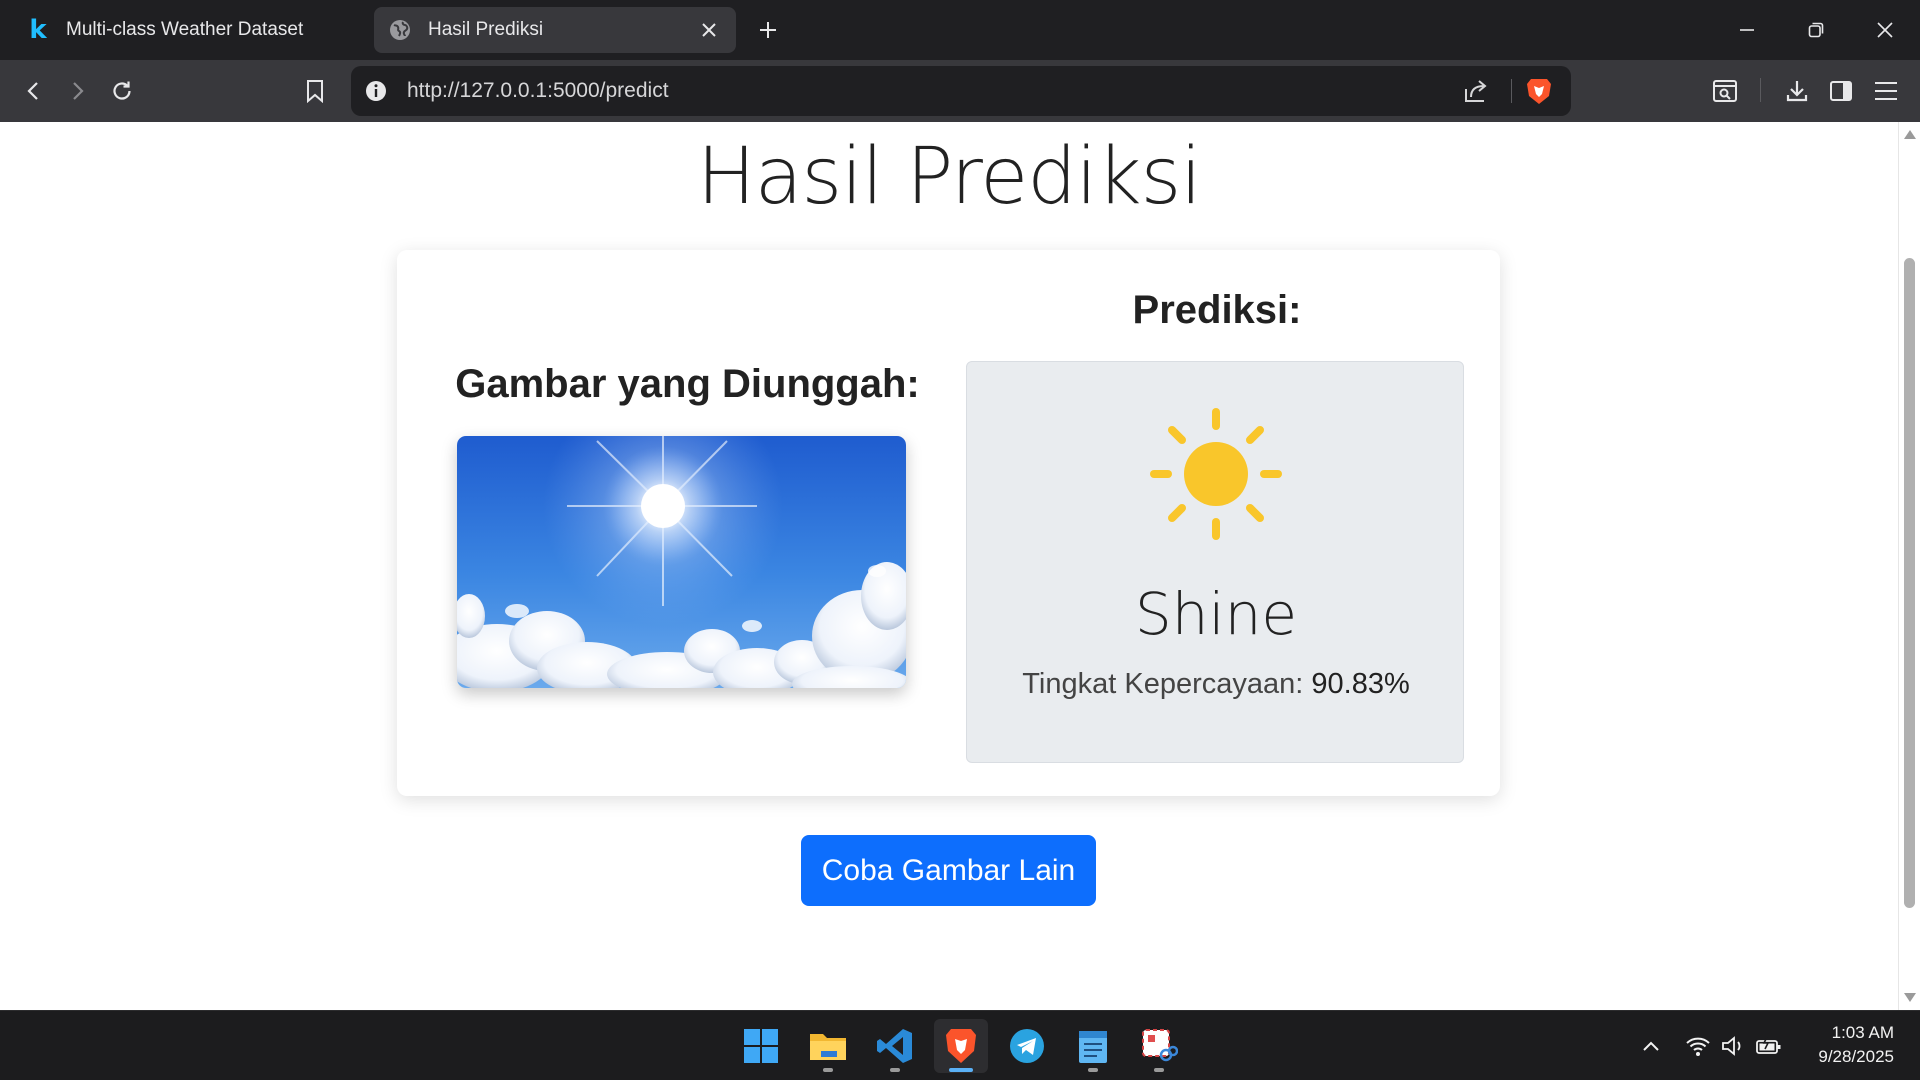  Describe the element at coordinates (1886, 91) in the screenshot. I see `menu-icon` at that location.